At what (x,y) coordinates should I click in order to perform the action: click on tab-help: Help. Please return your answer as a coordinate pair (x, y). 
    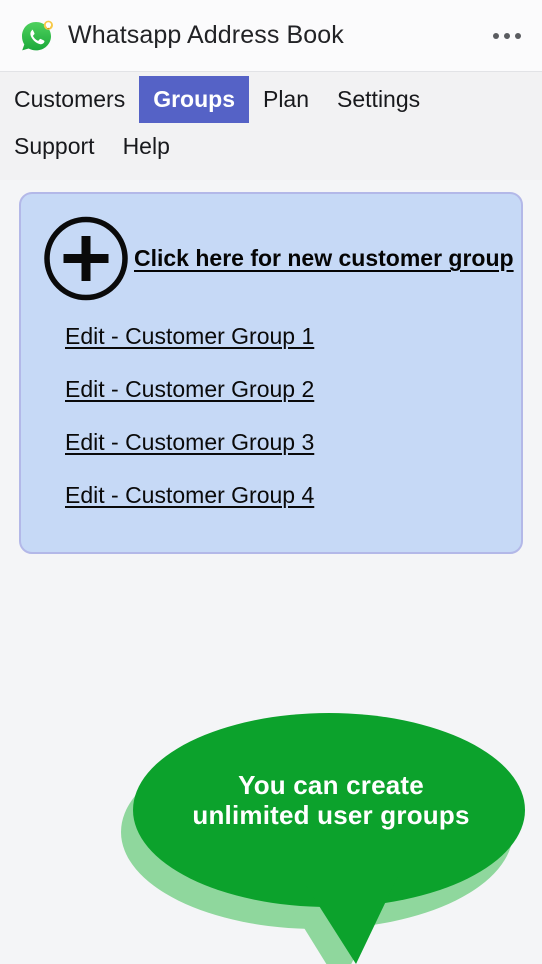
    Looking at the image, I should click on (146, 146).